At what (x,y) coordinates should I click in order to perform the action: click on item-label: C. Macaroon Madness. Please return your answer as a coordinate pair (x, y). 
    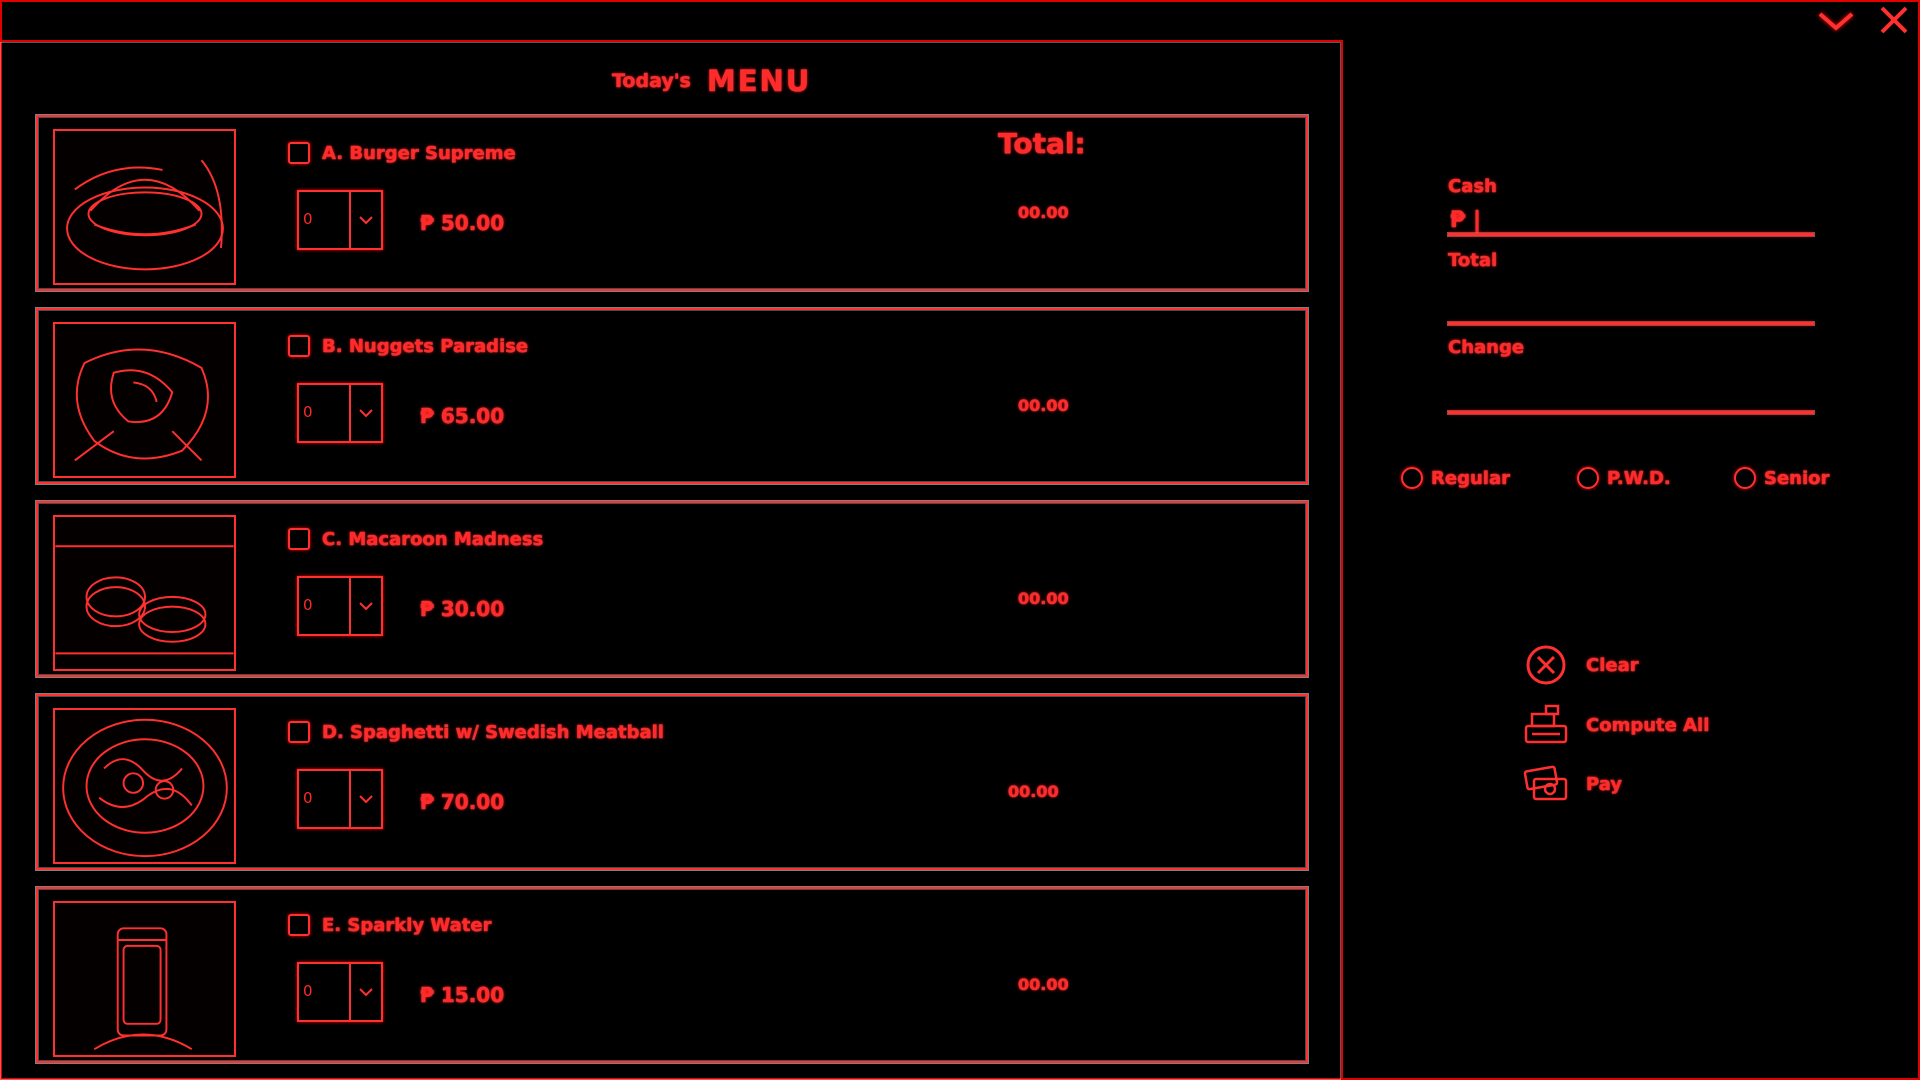
    Looking at the image, I should click on (433, 539).